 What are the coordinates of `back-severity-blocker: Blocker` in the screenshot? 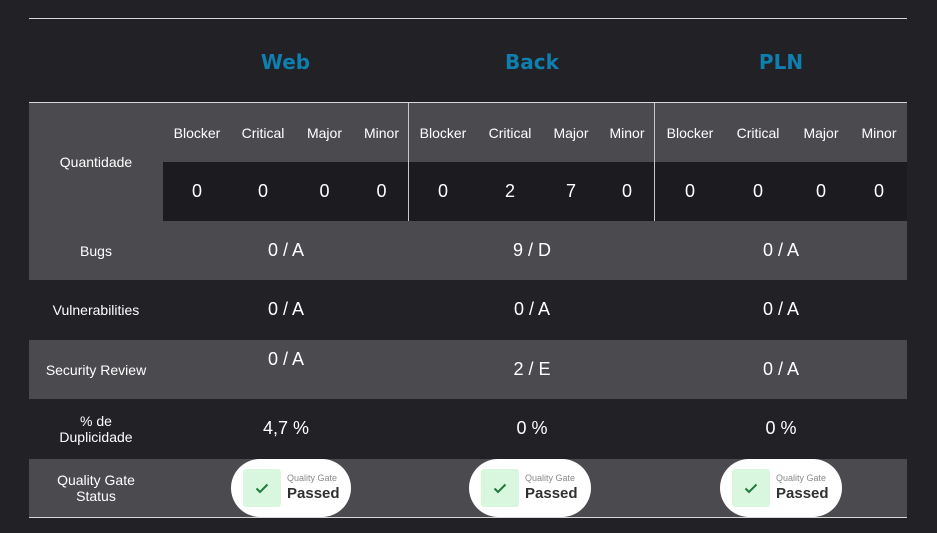 It's located at (443, 132).